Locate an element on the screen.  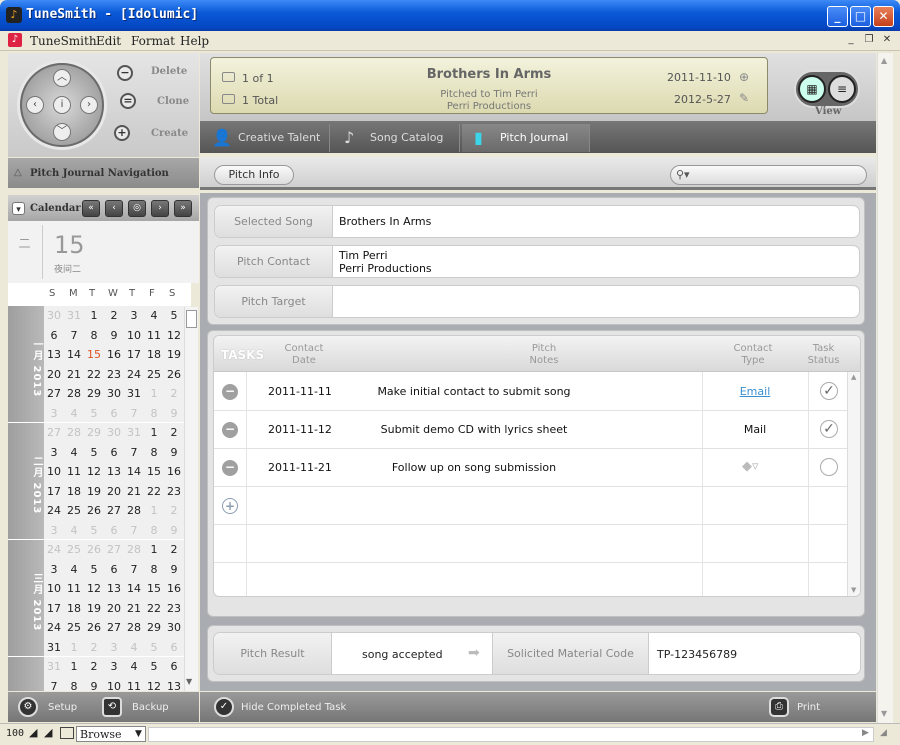
previous-month-icon: ‹ is located at coordinates (114, 208).